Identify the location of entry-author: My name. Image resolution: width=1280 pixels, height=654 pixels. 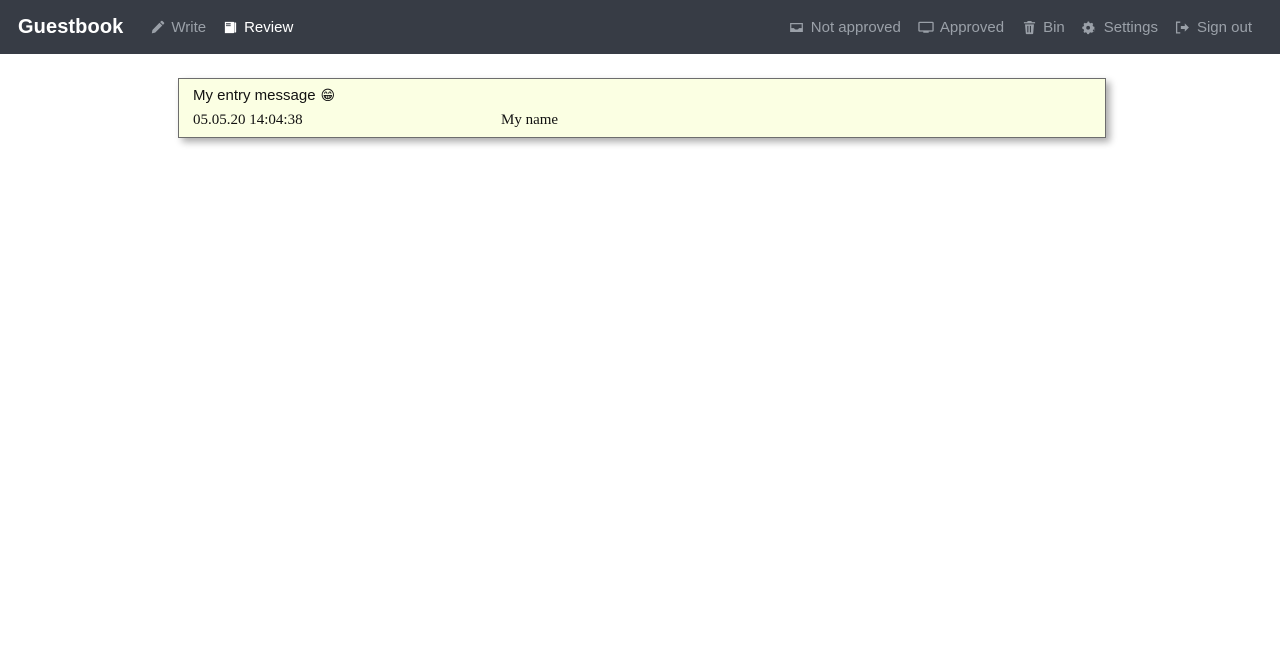
(530, 120).